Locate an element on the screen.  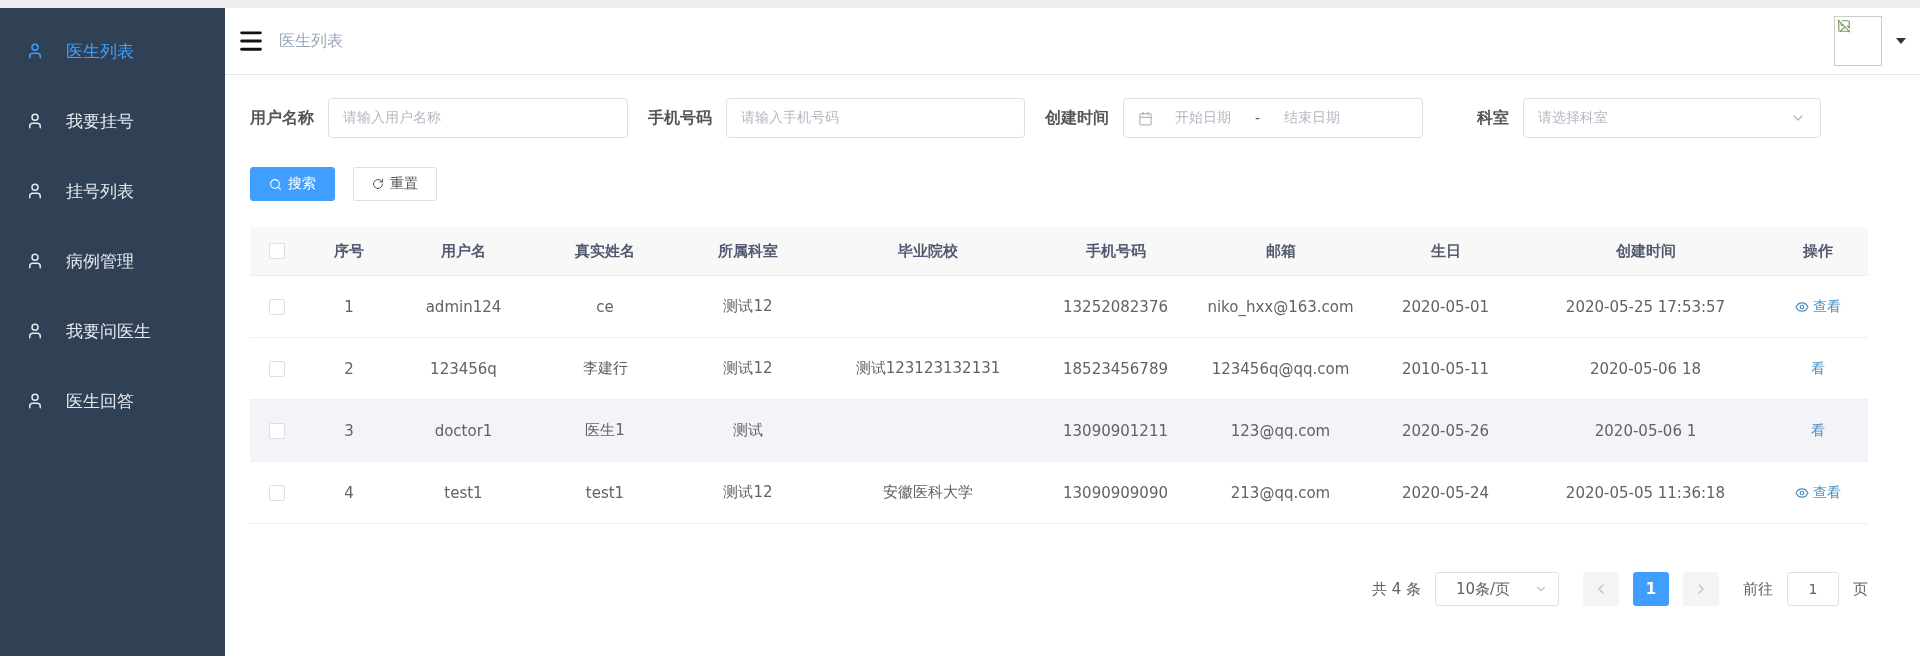
column-header: 生日 is located at coordinates (1445, 251).